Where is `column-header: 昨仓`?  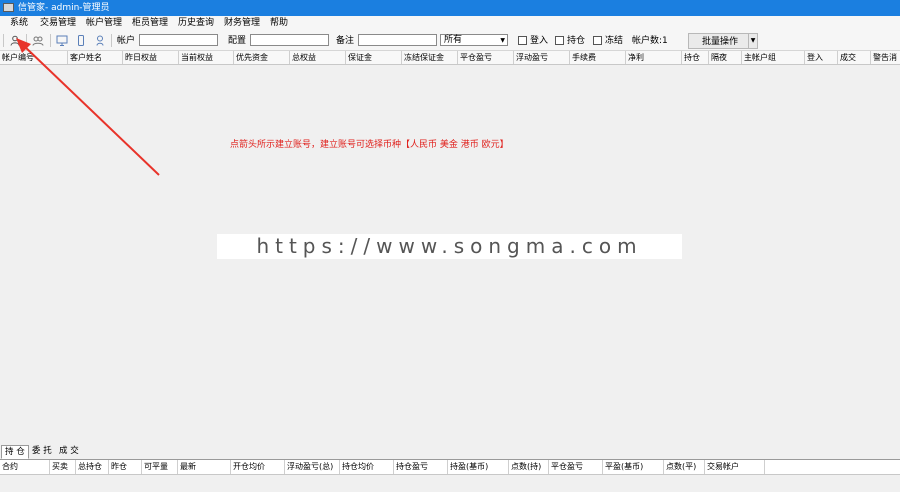 column-header: 昨仓 is located at coordinates (125, 467).